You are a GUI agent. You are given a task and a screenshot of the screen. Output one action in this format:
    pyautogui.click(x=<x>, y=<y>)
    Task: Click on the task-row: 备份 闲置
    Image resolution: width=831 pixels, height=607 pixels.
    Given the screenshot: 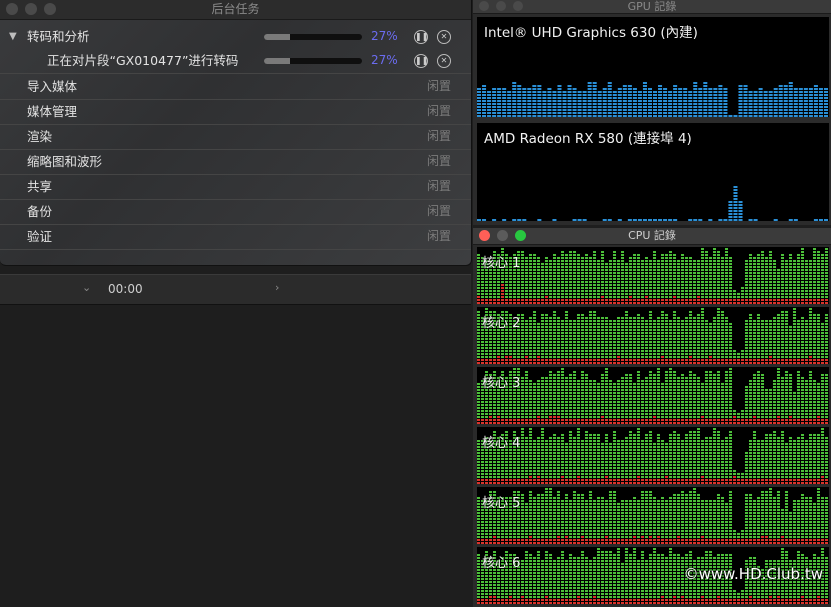 What is the action you would take?
    pyautogui.click(x=235, y=212)
    